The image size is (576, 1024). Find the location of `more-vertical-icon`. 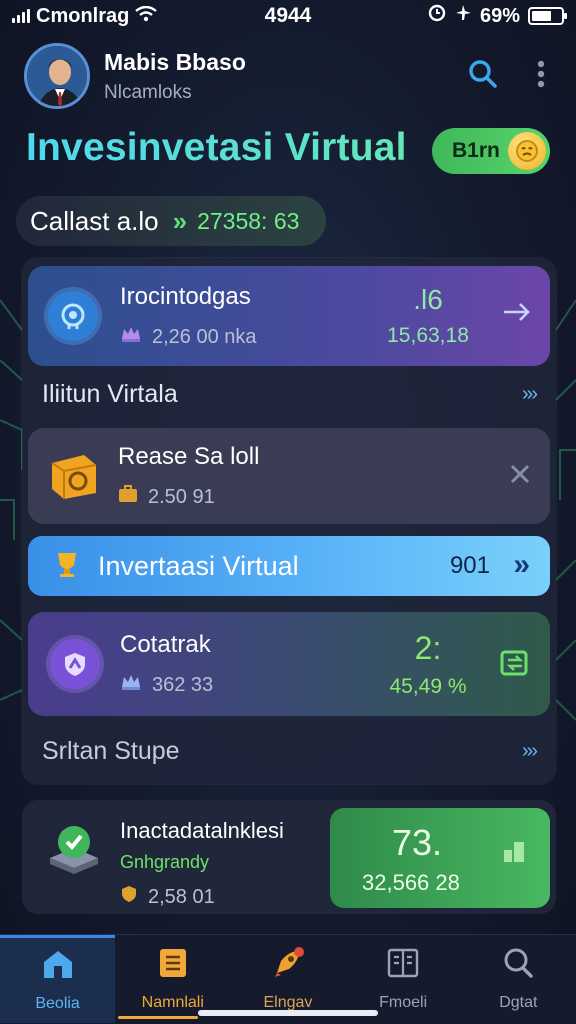

more-vertical-icon is located at coordinates (541, 76).